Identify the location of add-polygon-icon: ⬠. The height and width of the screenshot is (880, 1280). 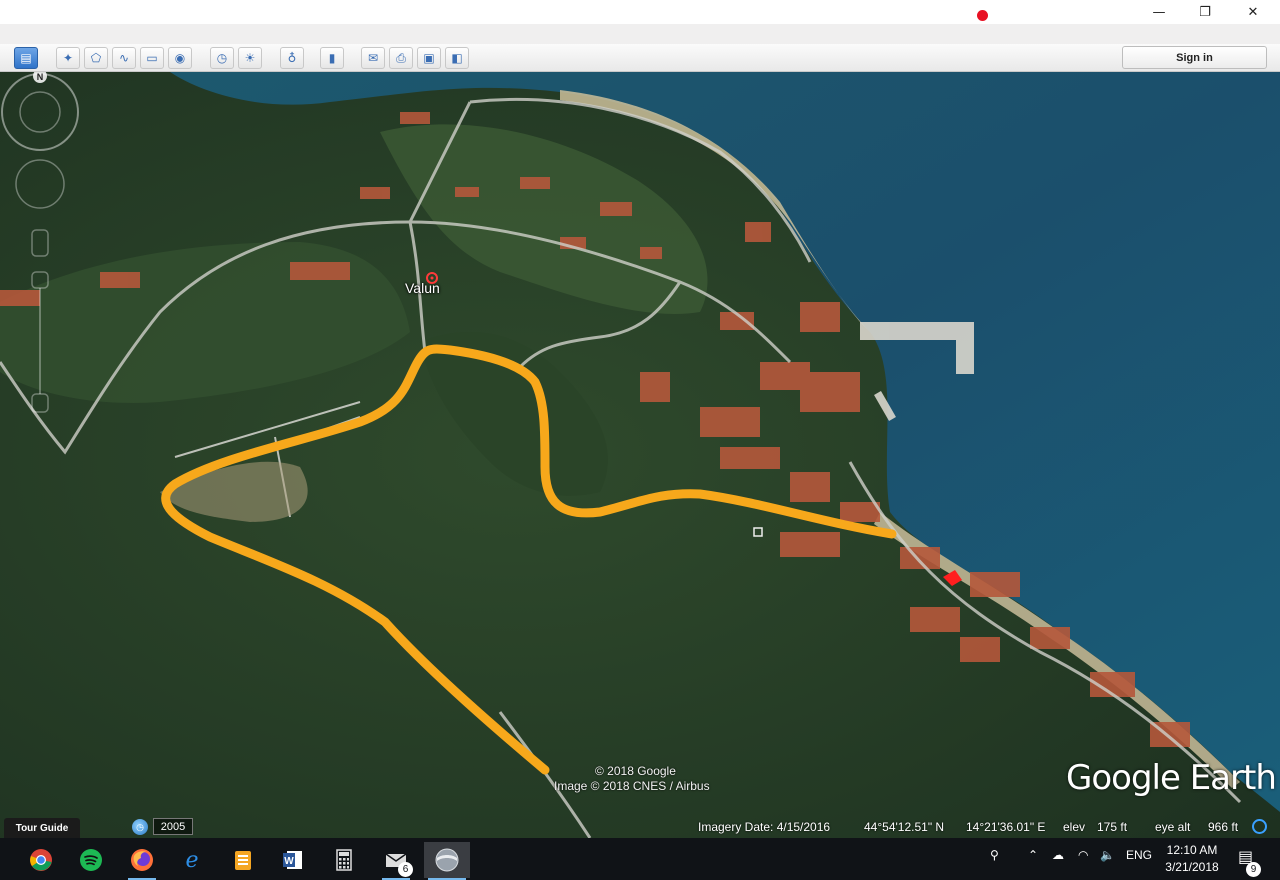
(96, 58).